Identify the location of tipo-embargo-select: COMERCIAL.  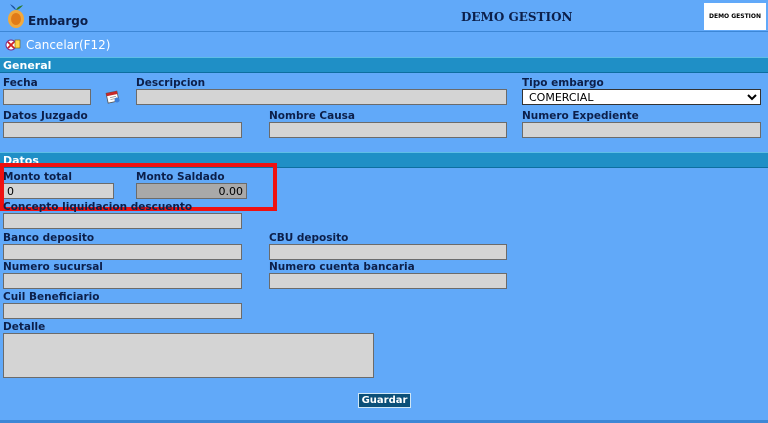
(641, 97).